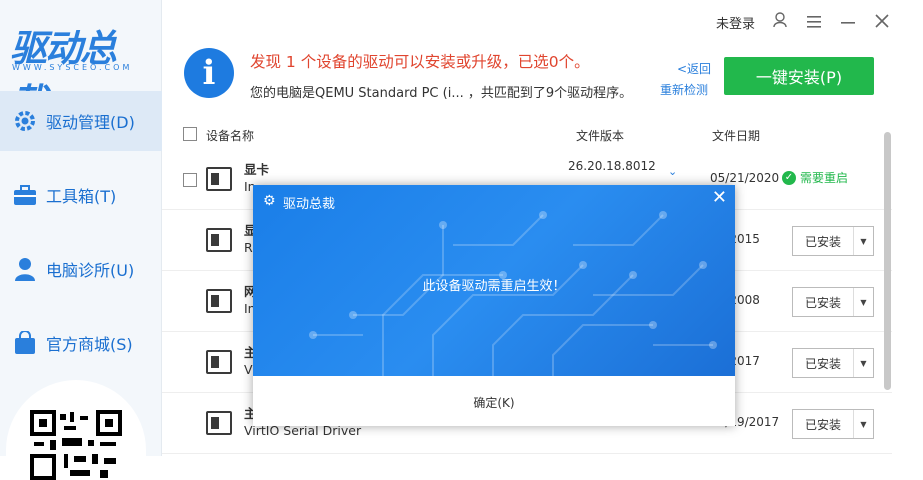  What do you see at coordinates (25, 343) in the screenshot?
I see `shopping-bag-icon` at bounding box center [25, 343].